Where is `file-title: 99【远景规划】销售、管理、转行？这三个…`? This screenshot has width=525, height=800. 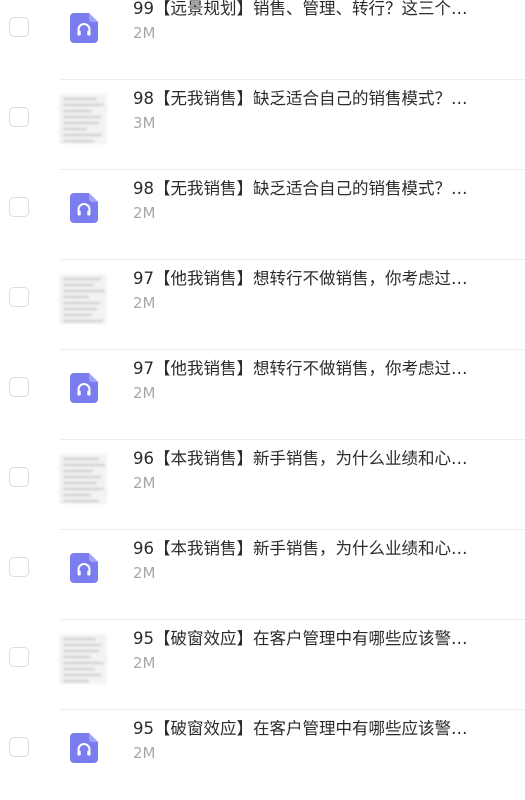 file-title: 99【远景规划】销售、管理、转行？这三个… is located at coordinates (318, 9).